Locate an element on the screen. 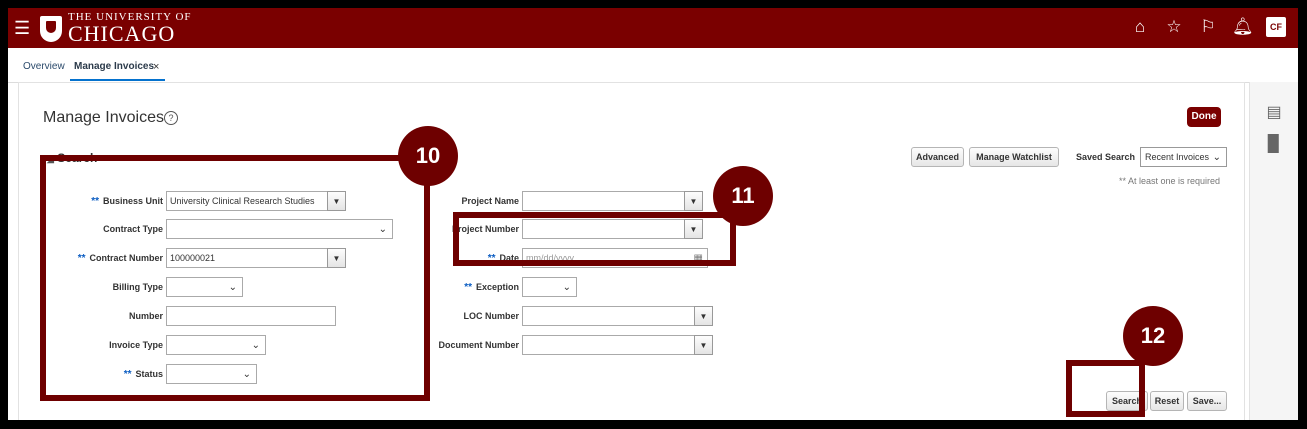 The height and width of the screenshot is (429, 1307). loc-number-select: ▼ is located at coordinates (617, 316).